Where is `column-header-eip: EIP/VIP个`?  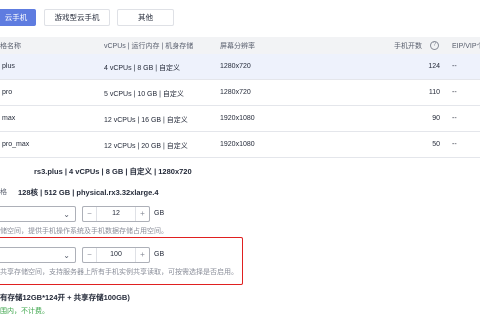
column-header-eip: EIP/VIP个 is located at coordinates (466, 46).